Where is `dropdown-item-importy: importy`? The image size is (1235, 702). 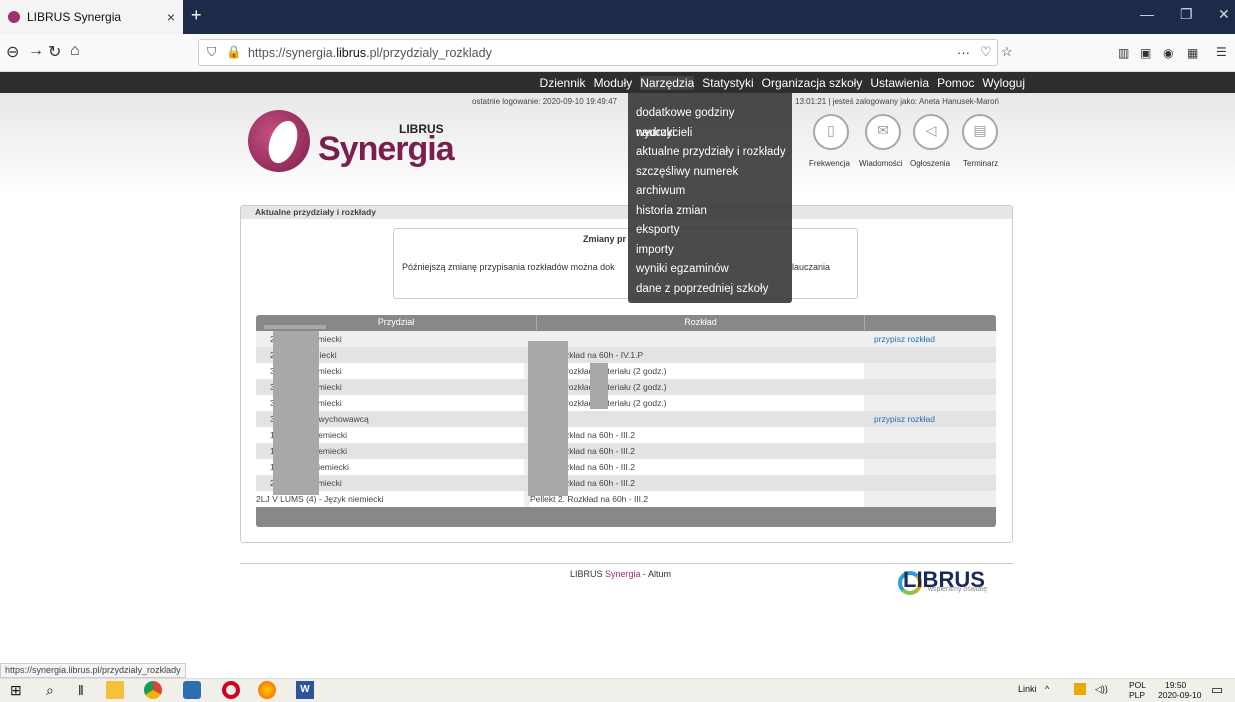
dropdown-item-importy: importy is located at coordinates (710, 251).